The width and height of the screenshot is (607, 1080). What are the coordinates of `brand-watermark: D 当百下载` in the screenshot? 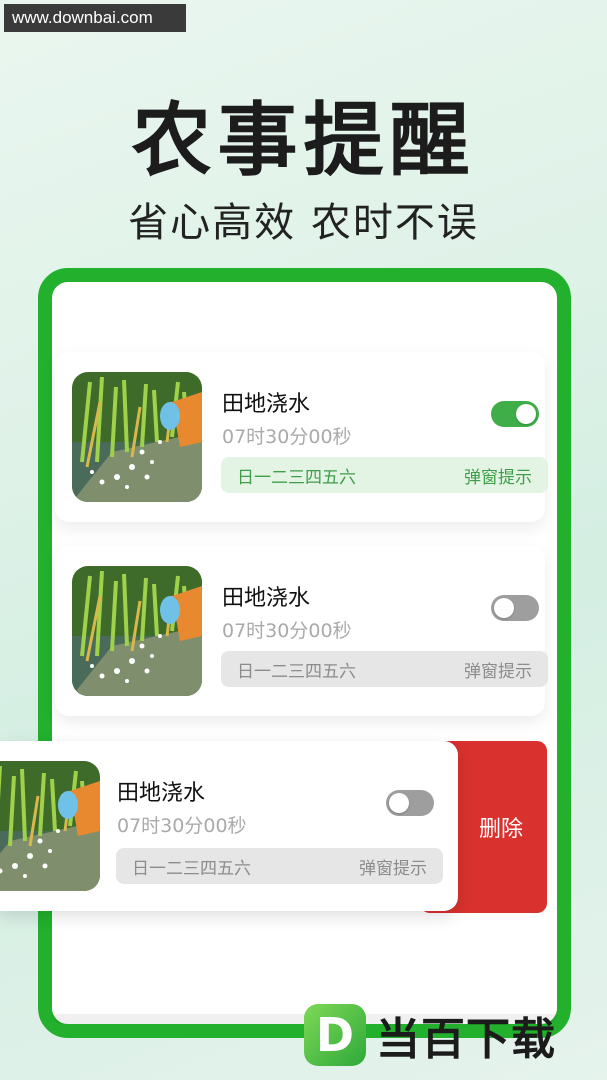 It's located at (452, 1035).